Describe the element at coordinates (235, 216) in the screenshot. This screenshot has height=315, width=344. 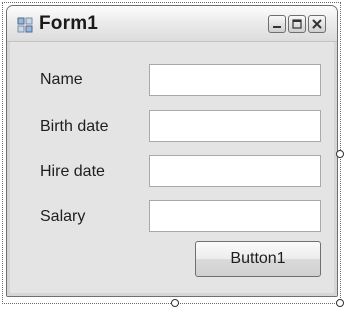
I see `salary-field` at that location.